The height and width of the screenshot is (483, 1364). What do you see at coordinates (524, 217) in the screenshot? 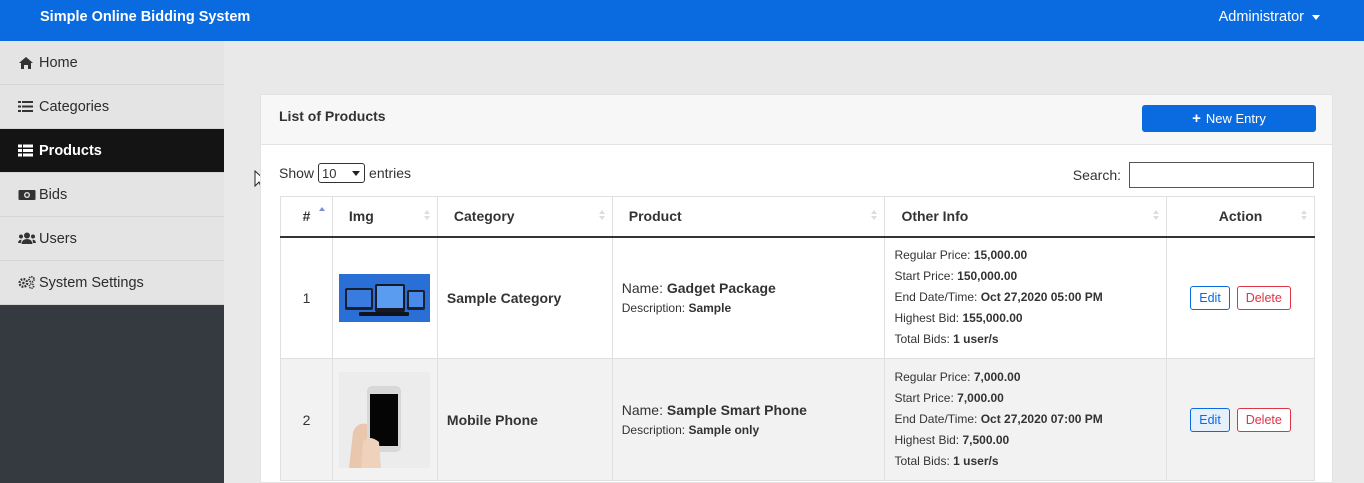
I see `column-header-category: Category` at bounding box center [524, 217].